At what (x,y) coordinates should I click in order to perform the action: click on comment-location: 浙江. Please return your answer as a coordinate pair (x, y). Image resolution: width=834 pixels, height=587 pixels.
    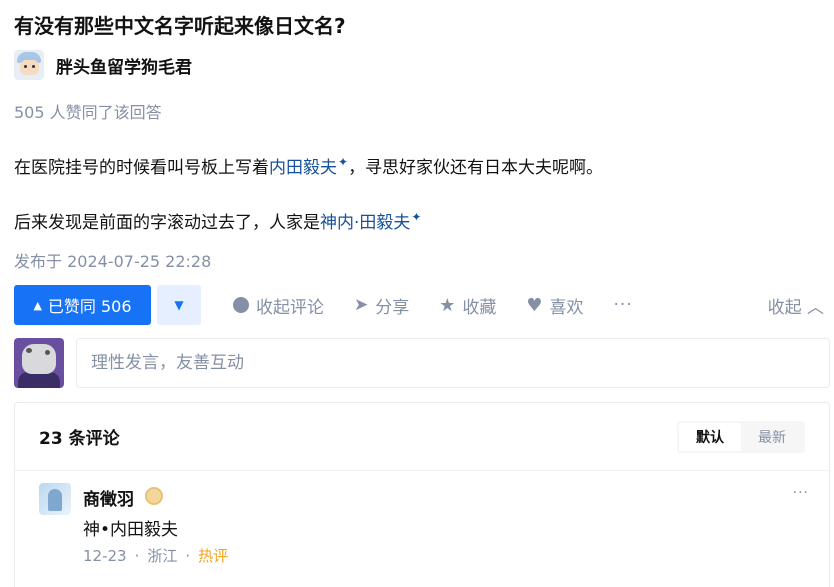
    Looking at the image, I should click on (162, 556).